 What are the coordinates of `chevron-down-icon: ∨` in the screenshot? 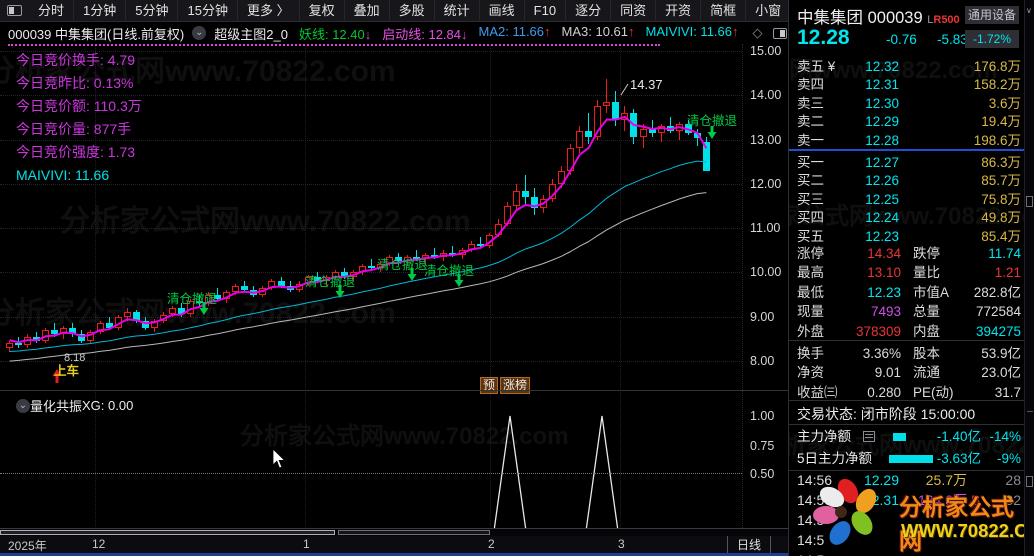 It's located at (1029, 10).